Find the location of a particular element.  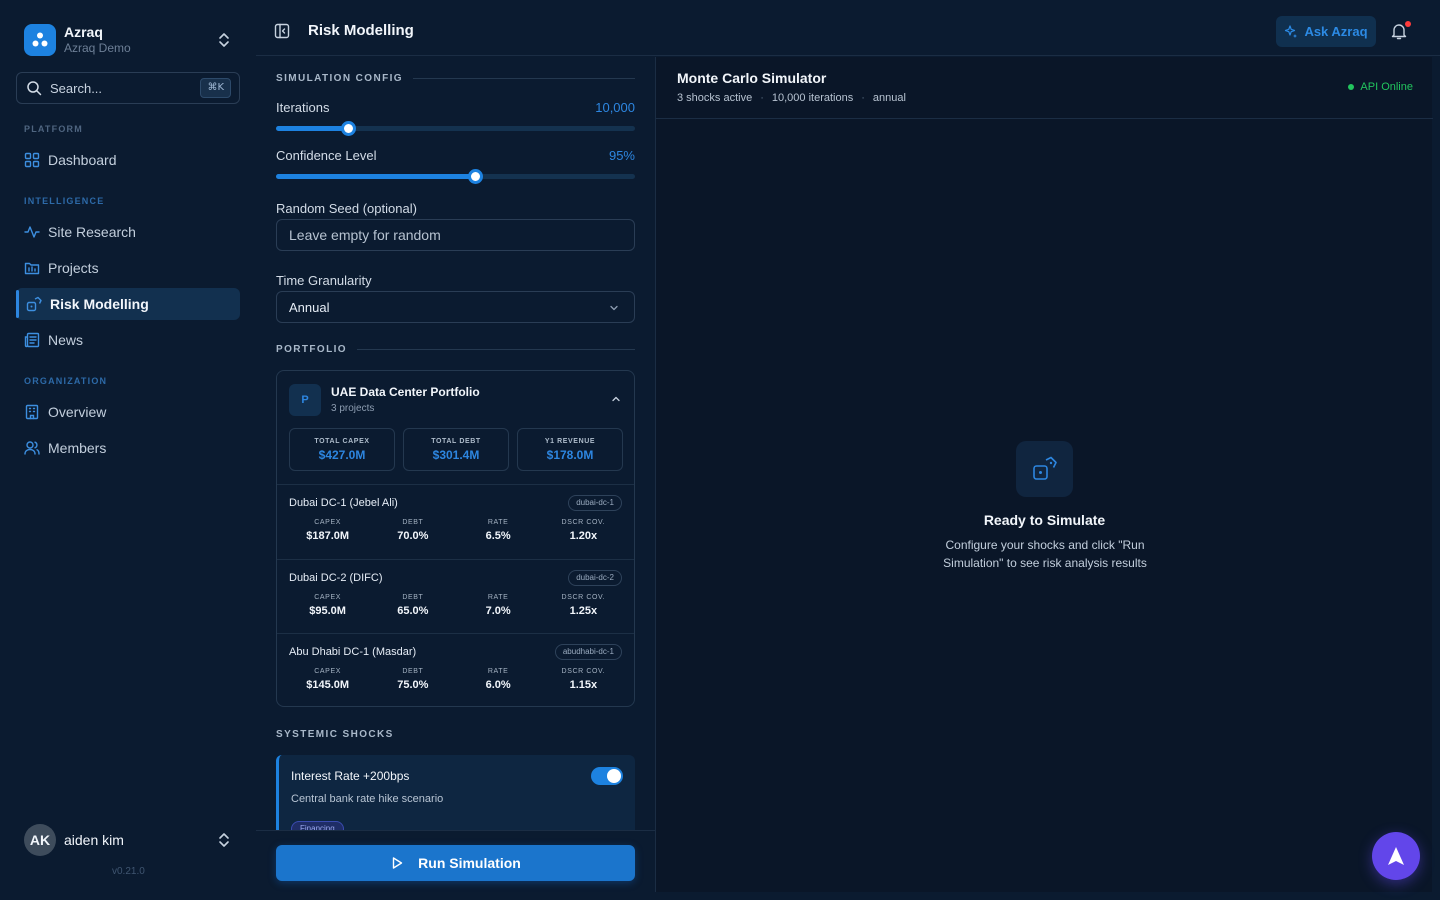

nav-section-intelligence: INTELLIGENCE is located at coordinates (64, 201).